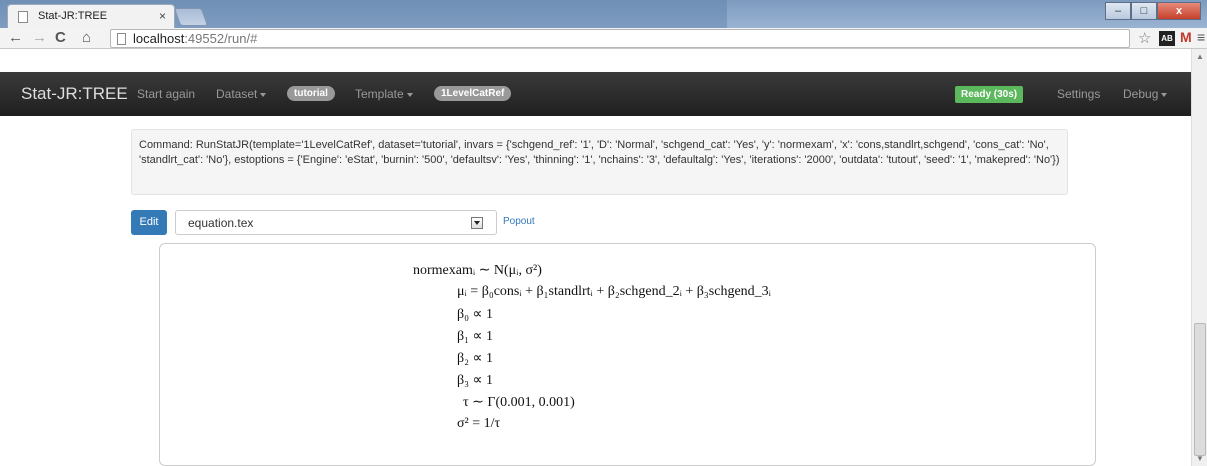  Describe the element at coordinates (1199, 257) in the screenshot. I see `vertical-scrollbar: ▲ ▼` at that location.